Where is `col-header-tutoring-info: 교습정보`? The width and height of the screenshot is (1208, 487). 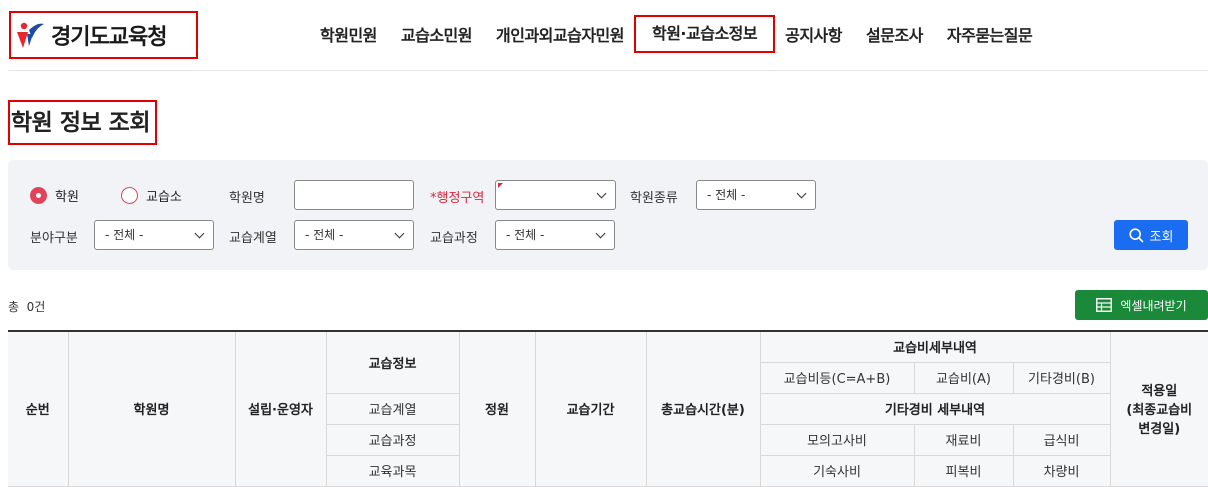
col-header-tutoring-info: 교습정보 is located at coordinates (392, 362).